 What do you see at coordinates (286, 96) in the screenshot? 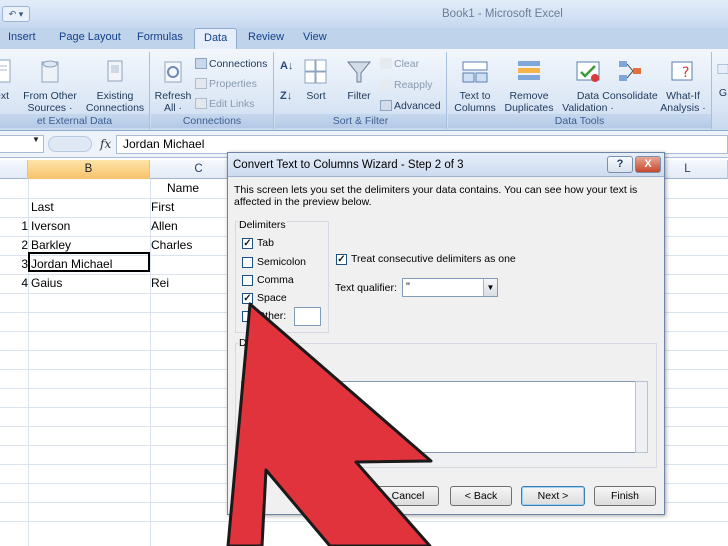
I see `sort-z-a-button: Z↓` at bounding box center [286, 96].